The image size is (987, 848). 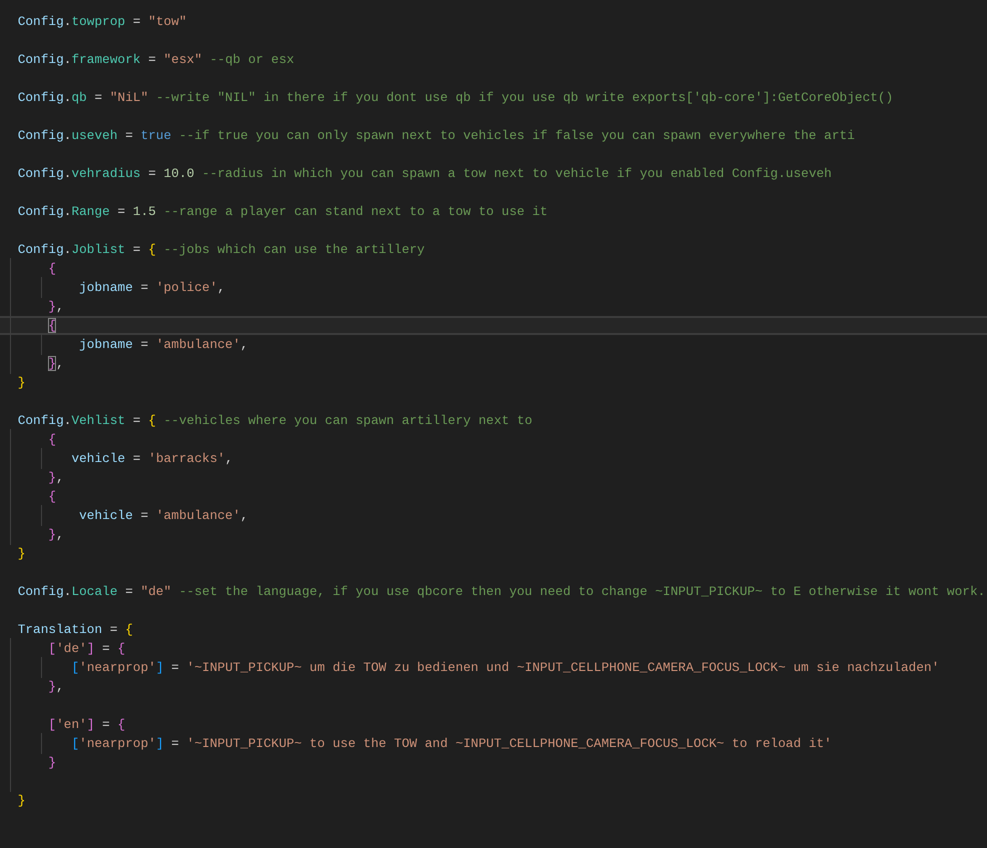 What do you see at coordinates (102, 21) in the screenshot?
I see `code-line: Config.towprop = "tow"` at bounding box center [102, 21].